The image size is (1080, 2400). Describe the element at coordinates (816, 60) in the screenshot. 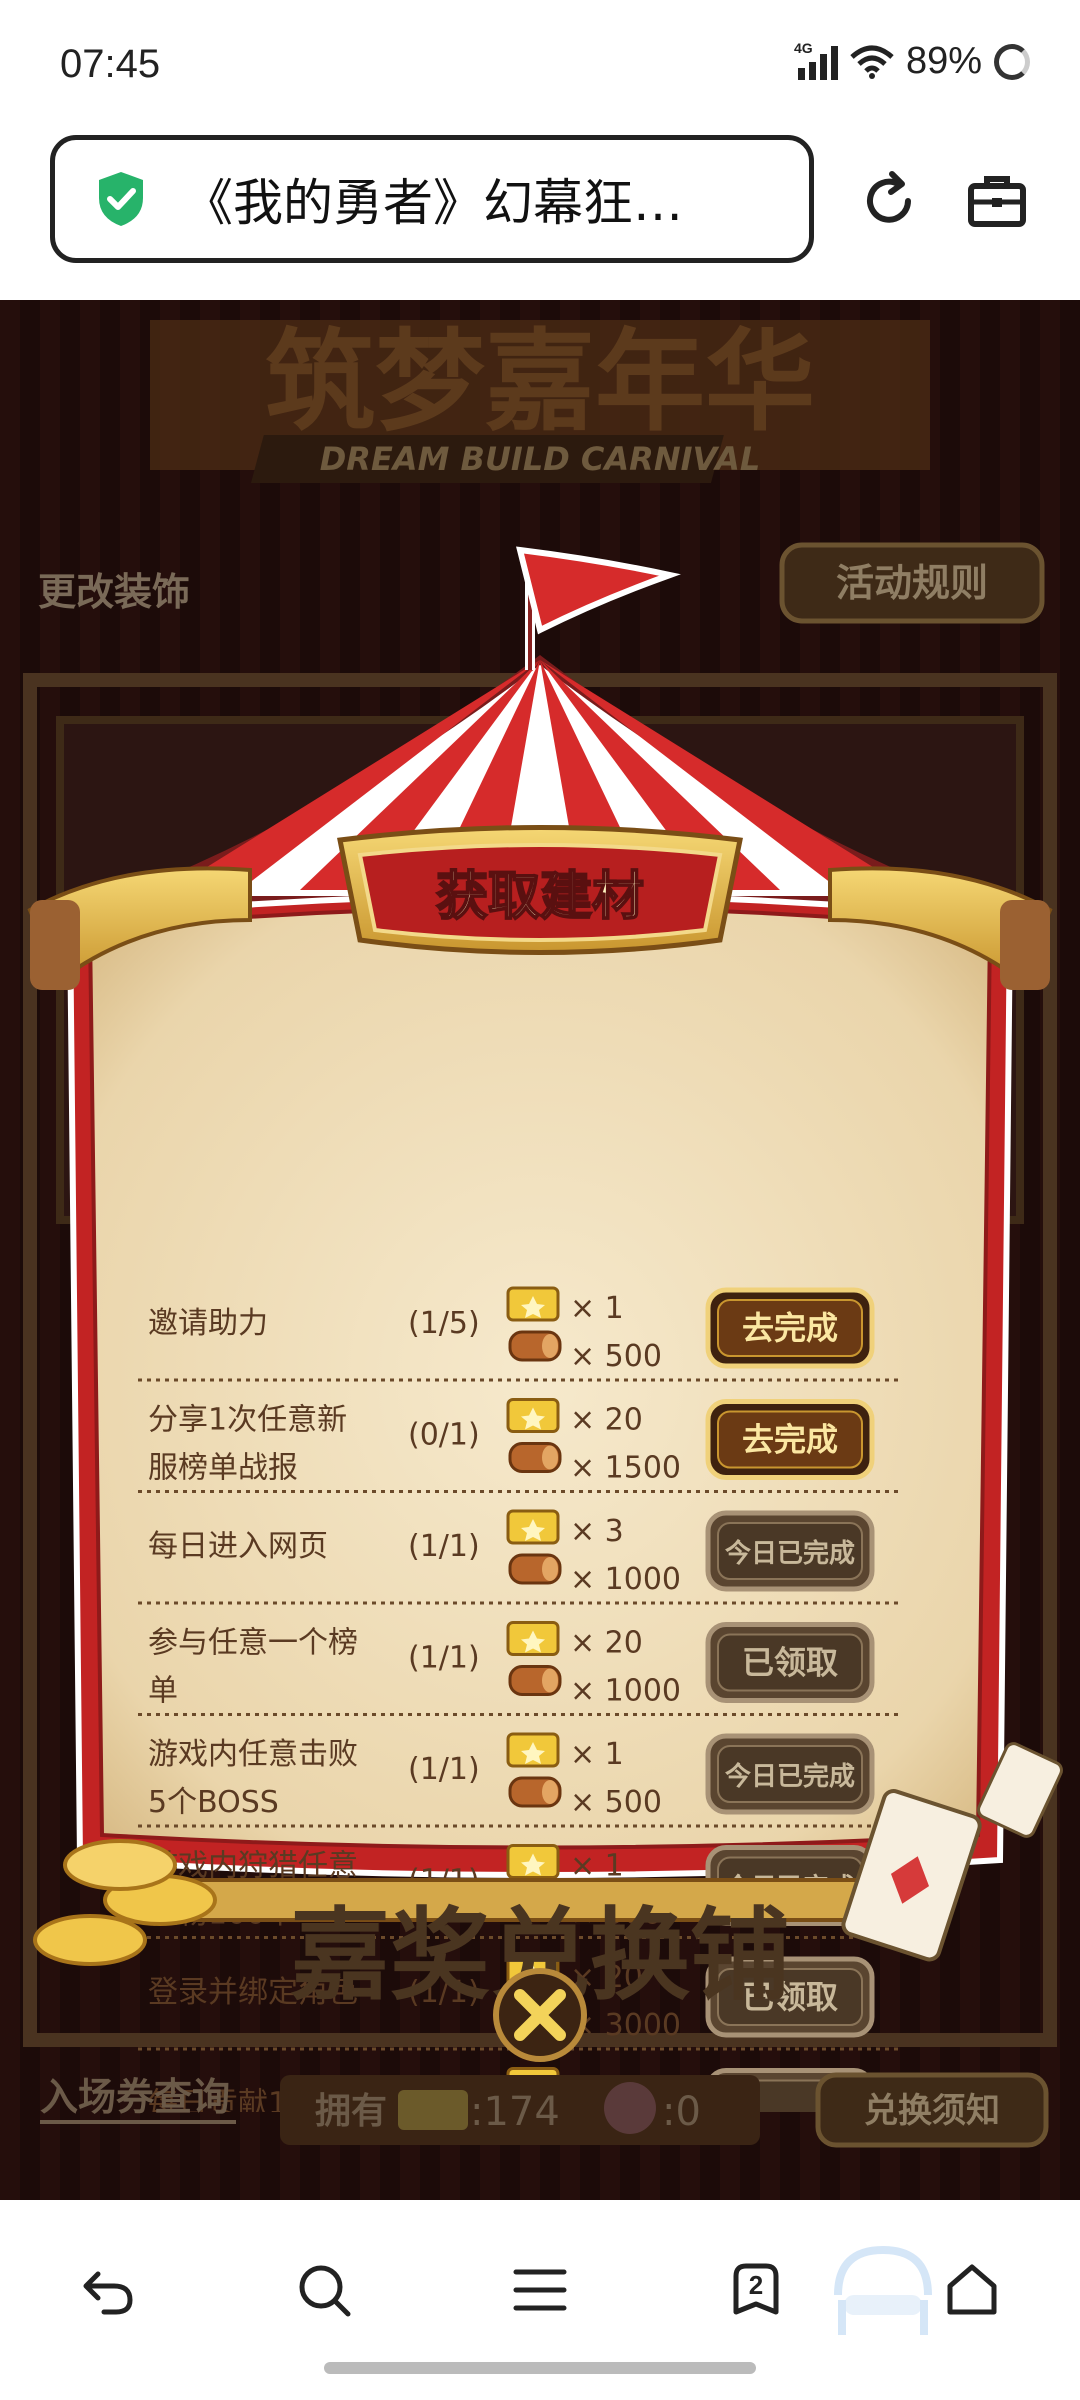

I see `cell-signal-icon: 4G` at that location.